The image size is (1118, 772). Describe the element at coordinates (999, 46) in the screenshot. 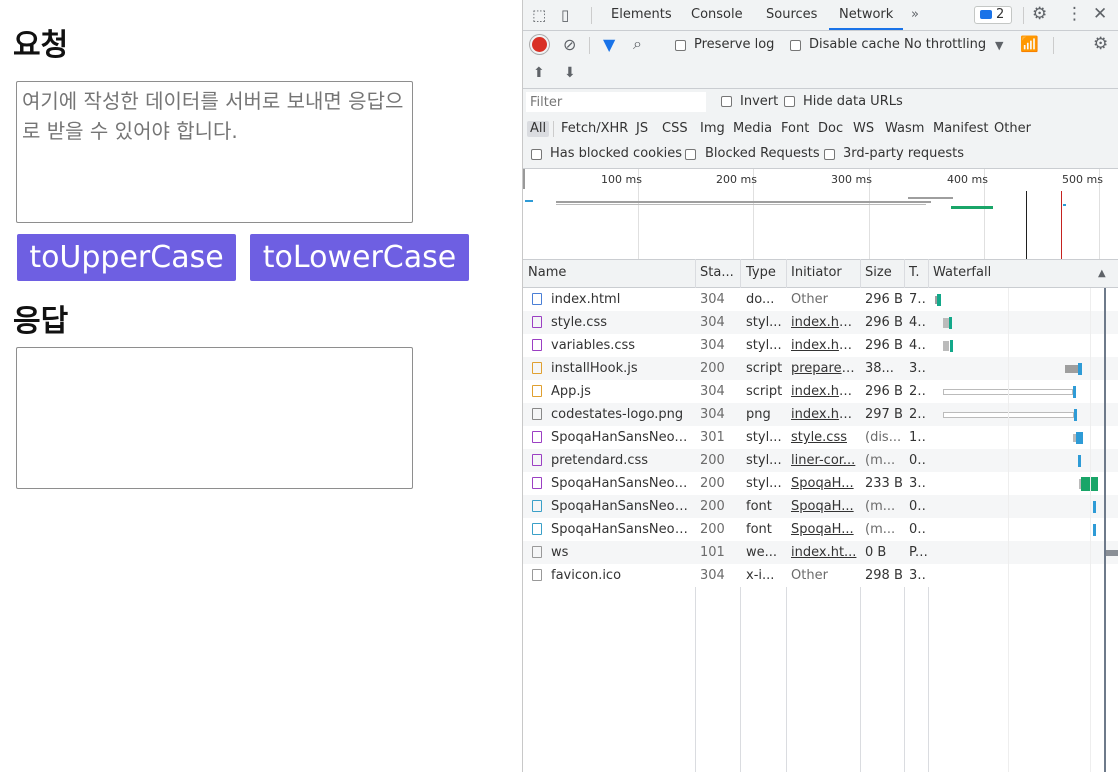

I see `chevron-down-icon: ▼` at that location.